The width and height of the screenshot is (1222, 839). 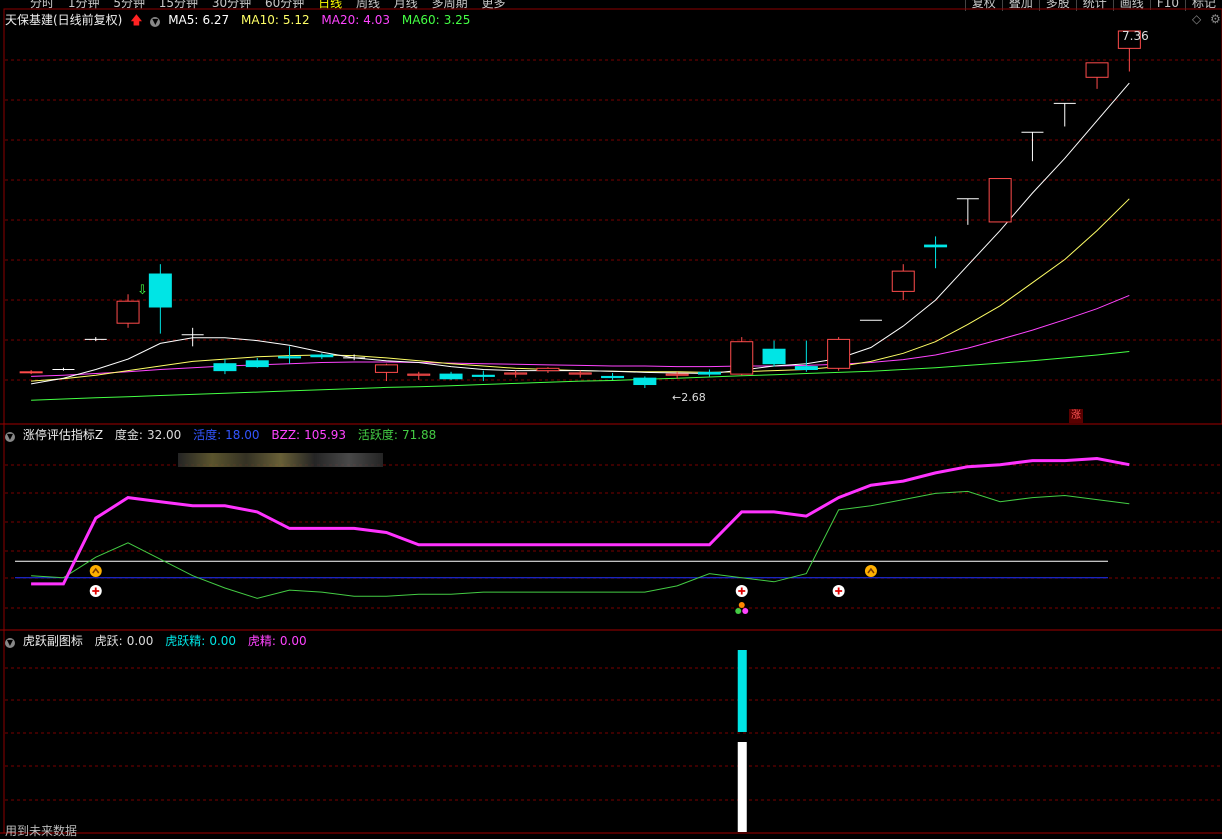 What do you see at coordinates (183, 20) in the screenshot?
I see `ma5-label: MA5:` at bounding box center [183, 20].